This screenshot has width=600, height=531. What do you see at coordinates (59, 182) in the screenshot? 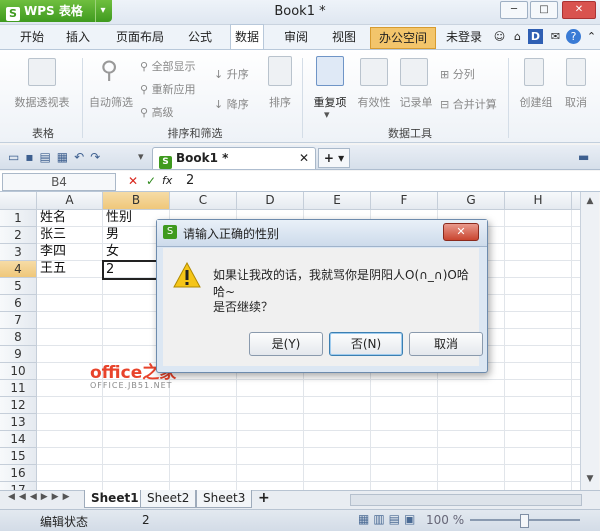
I see `name-box: B4` at bounding box center [59, 182].